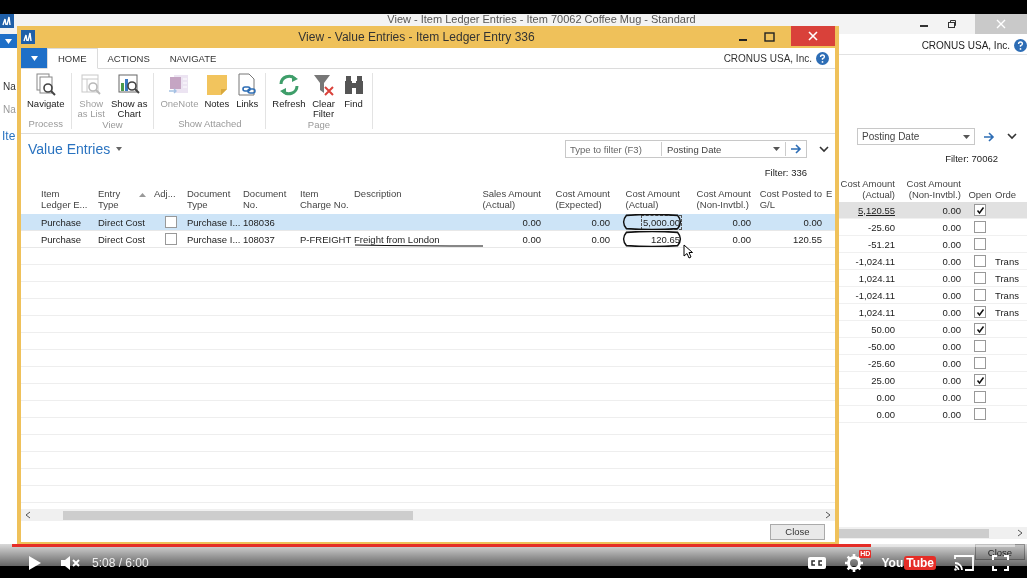  I want to click on column-header: Document Type, so click(211, 199).